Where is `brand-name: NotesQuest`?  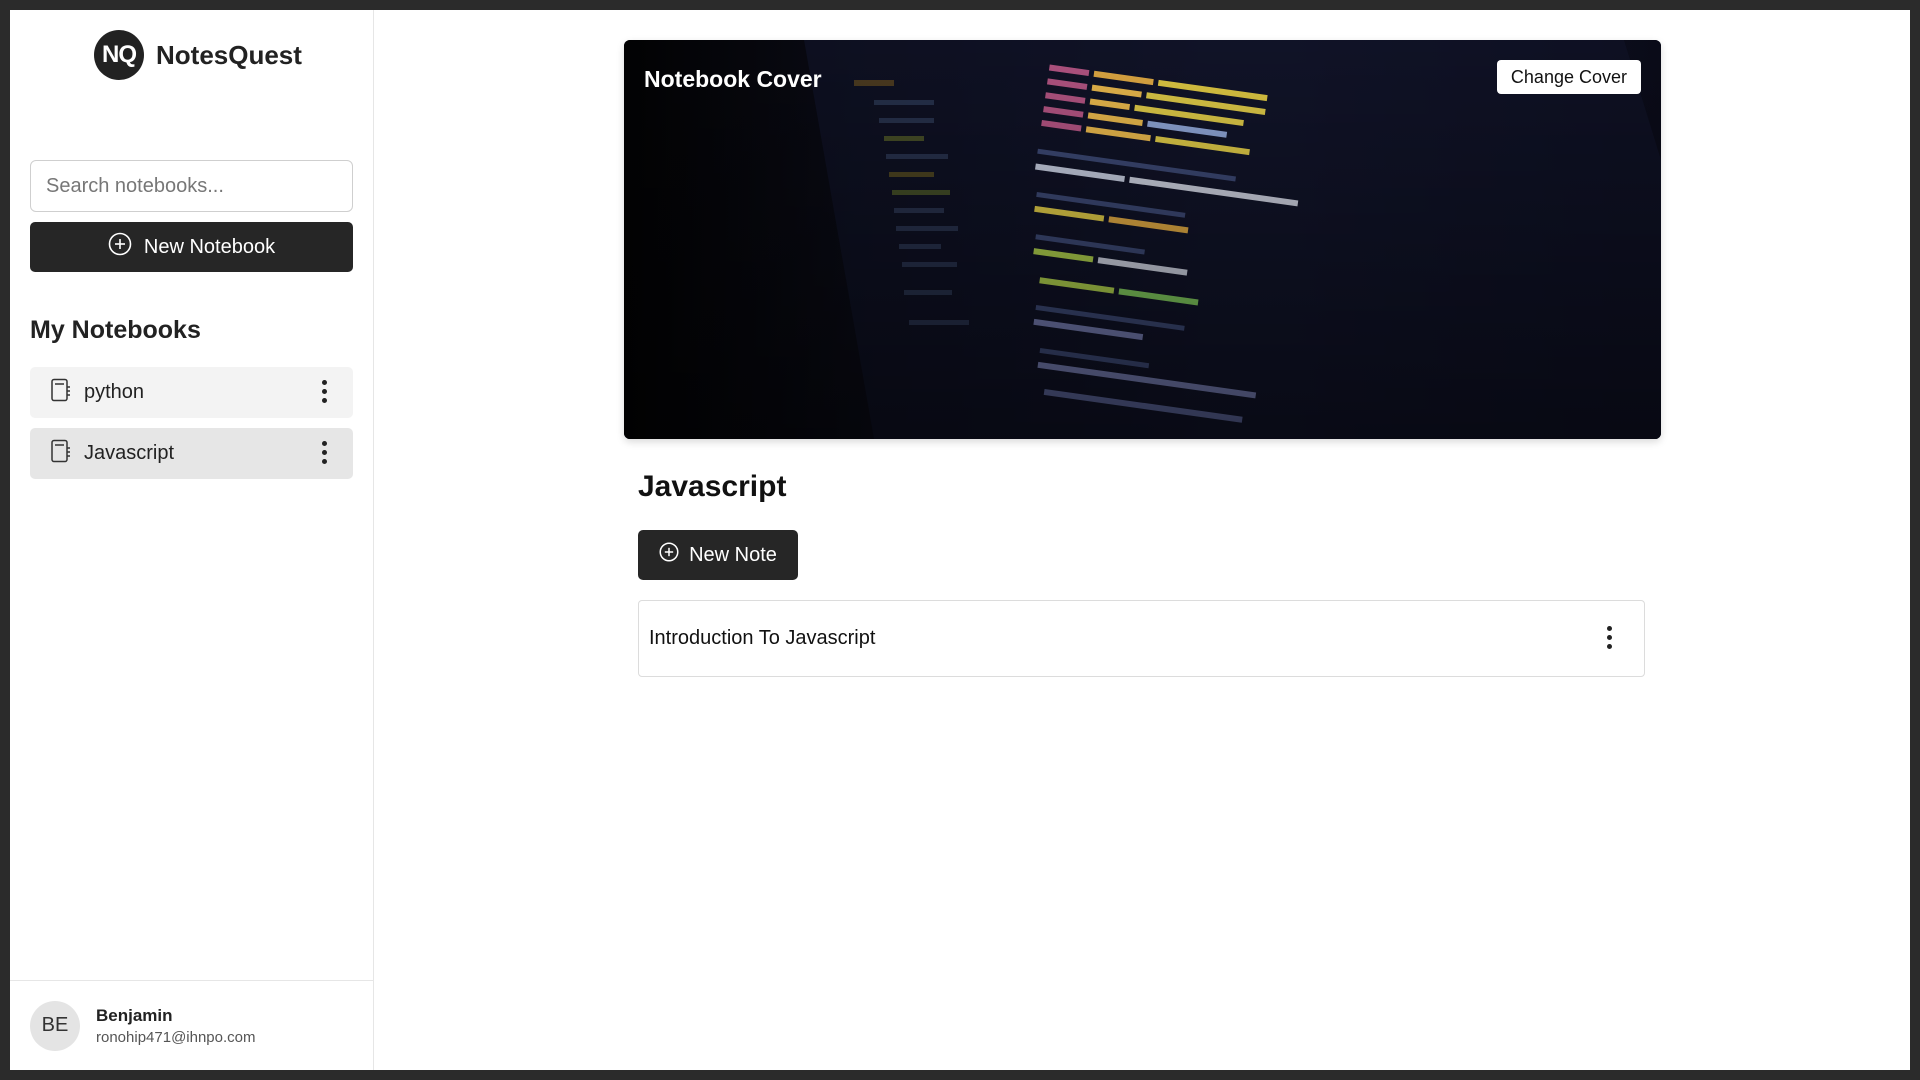
brand-name: NotesQuest is located at coordinates (229, 54).